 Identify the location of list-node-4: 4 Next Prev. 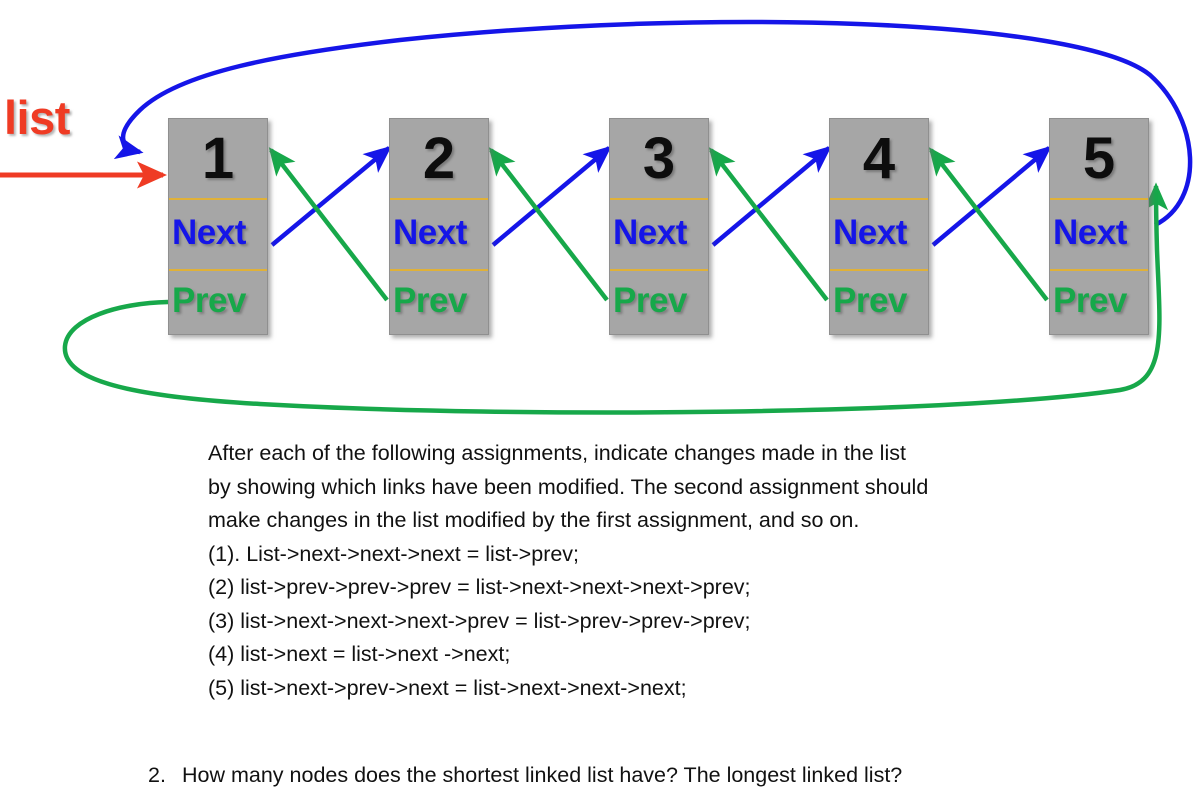
(879, 226).